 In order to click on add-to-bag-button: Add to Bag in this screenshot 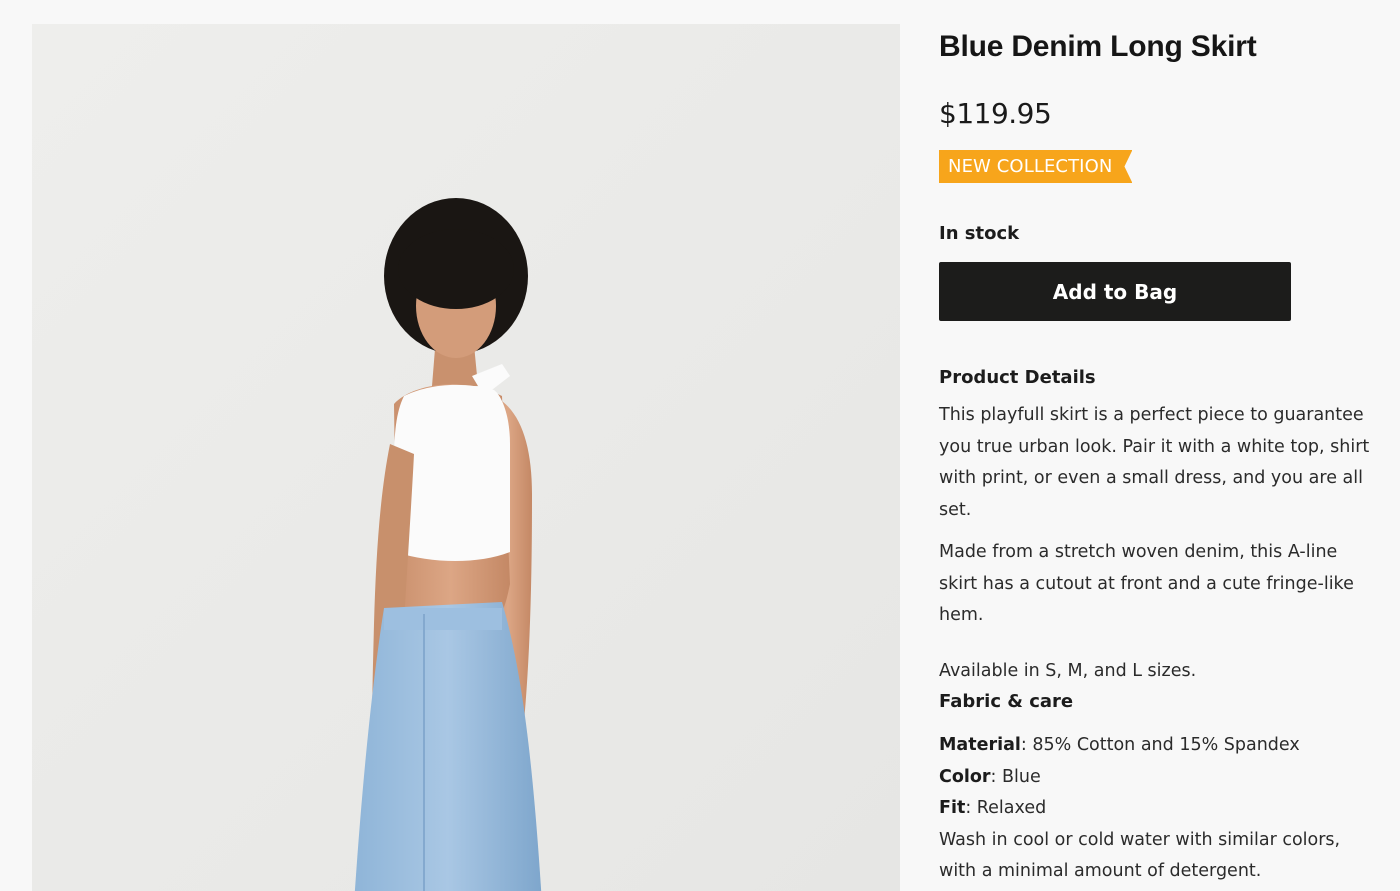, I will do `click(1115, 291)`.